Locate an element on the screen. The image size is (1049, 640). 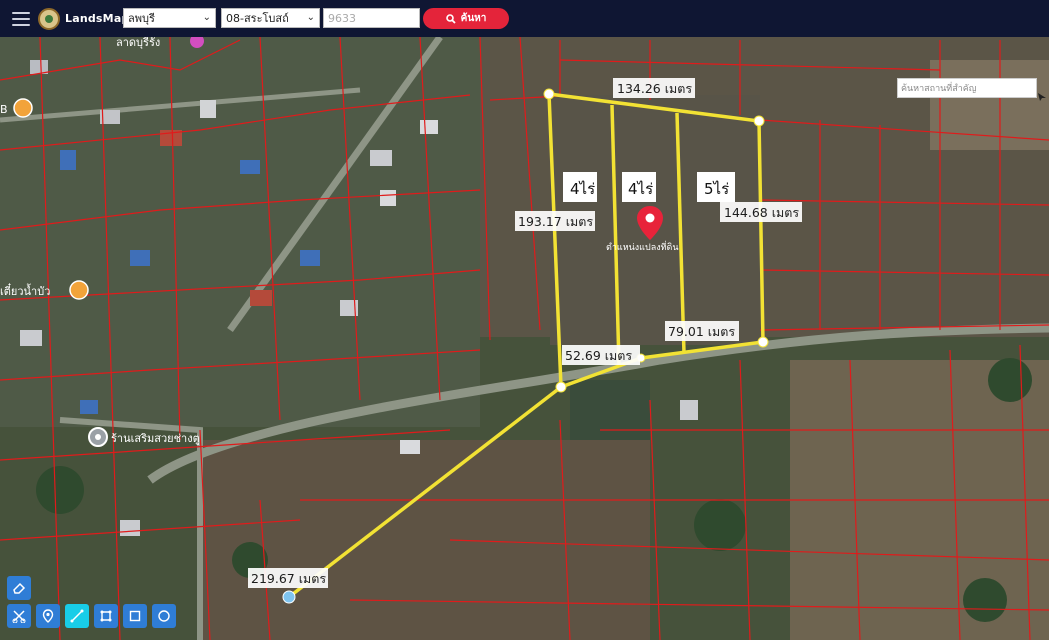
cursor-icon is located at coordinates (1042, 97).